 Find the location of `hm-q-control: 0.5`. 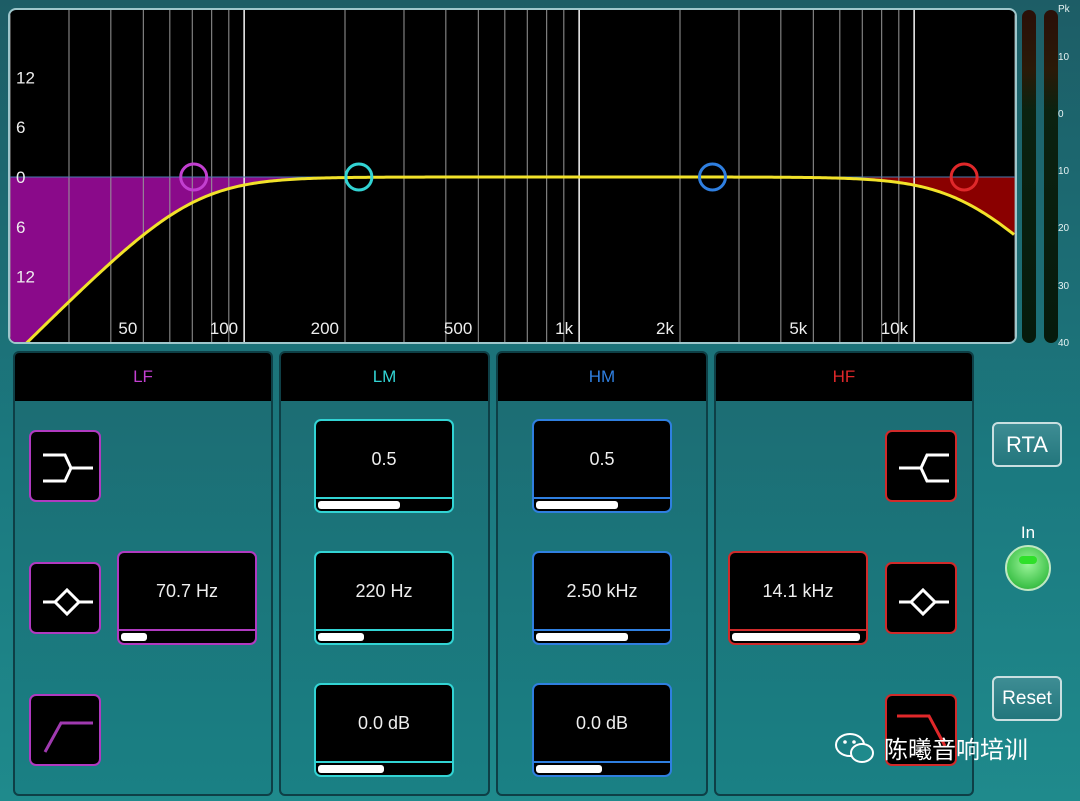

hm-q-control: 0.5 is located at coordinates (602, 466).